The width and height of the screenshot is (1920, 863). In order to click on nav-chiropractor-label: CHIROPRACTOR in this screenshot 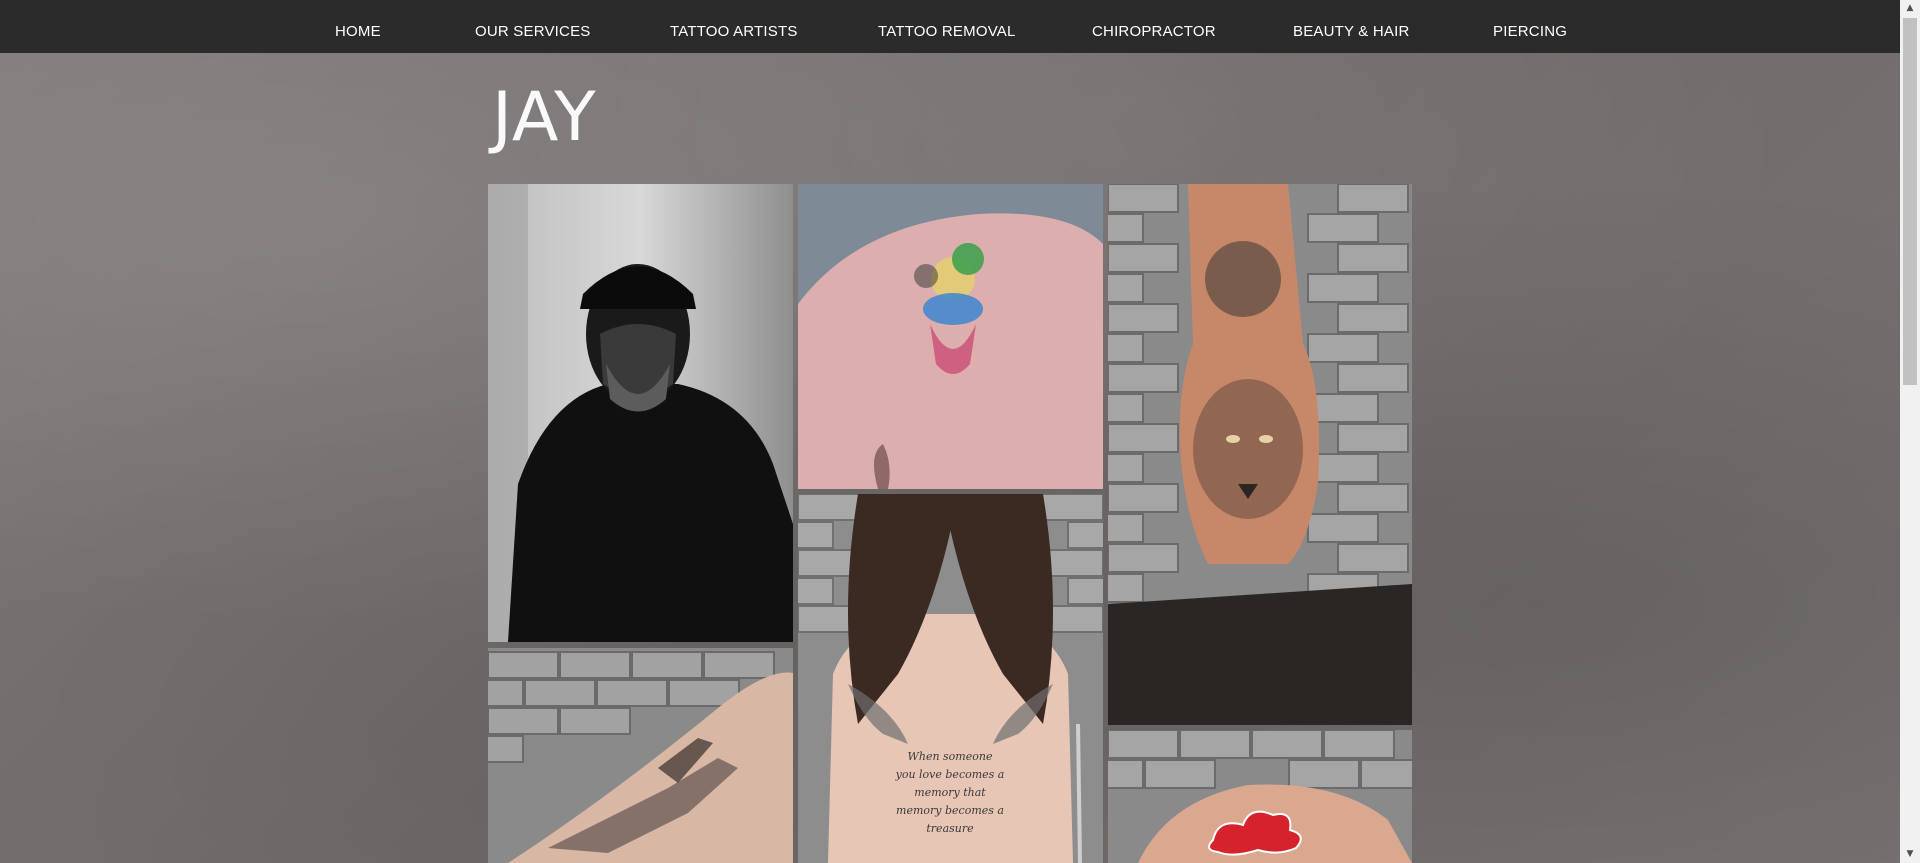, I will do `click(1154, 31)`.